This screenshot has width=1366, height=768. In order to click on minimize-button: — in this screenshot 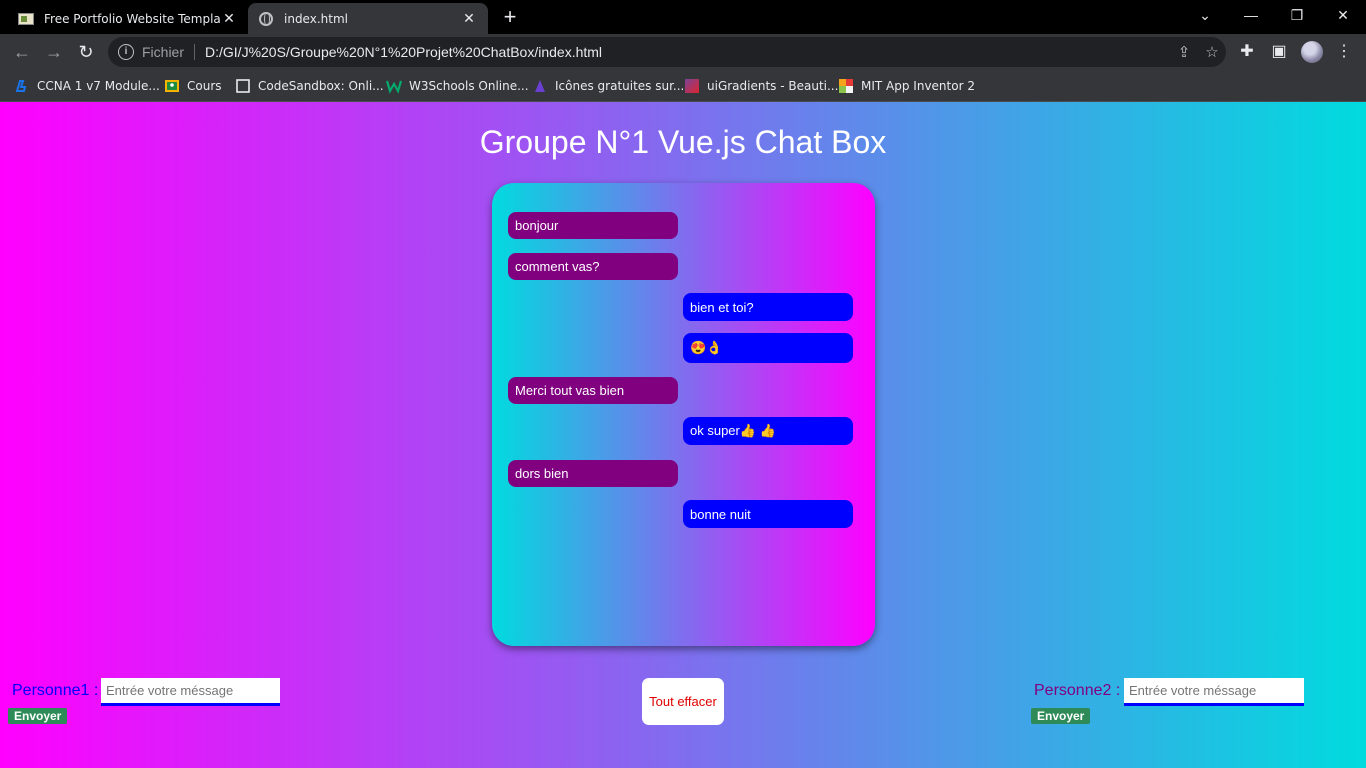, I will do `click(1251, 15)`.